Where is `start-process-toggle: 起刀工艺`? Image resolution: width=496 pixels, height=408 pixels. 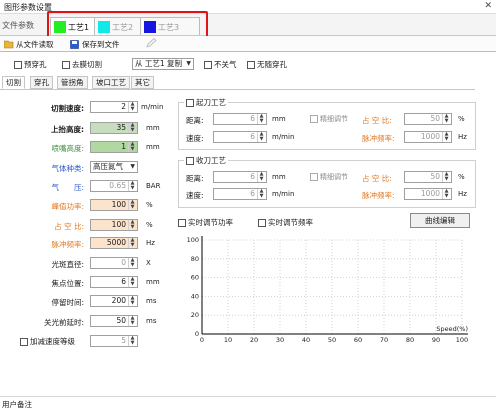 start-process-toggle: 起刀工艺 is located at coordinates (206, 102).